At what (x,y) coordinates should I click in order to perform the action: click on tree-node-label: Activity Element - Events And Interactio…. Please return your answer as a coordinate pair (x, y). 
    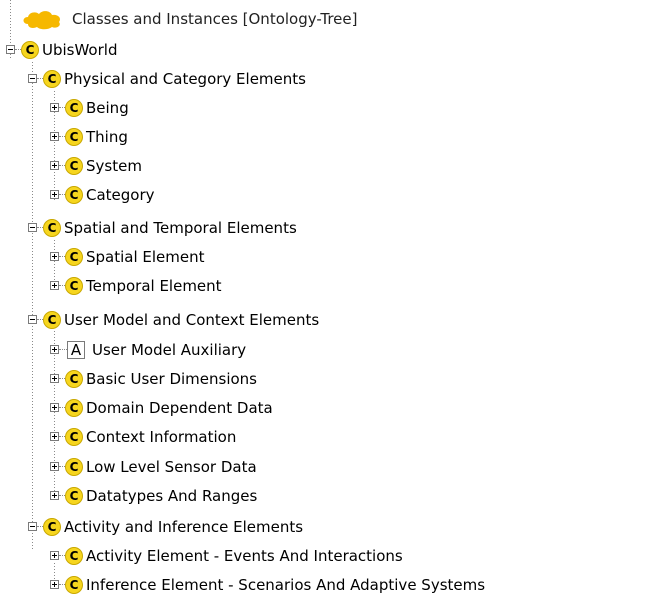
    Looking at the image, I should click on (244, 556).